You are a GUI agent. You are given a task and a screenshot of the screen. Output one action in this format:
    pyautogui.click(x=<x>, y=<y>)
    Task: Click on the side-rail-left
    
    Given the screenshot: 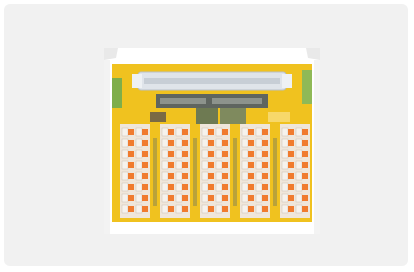 What is the action you would take?
    pyautogui.click(x=107, y=147)
    